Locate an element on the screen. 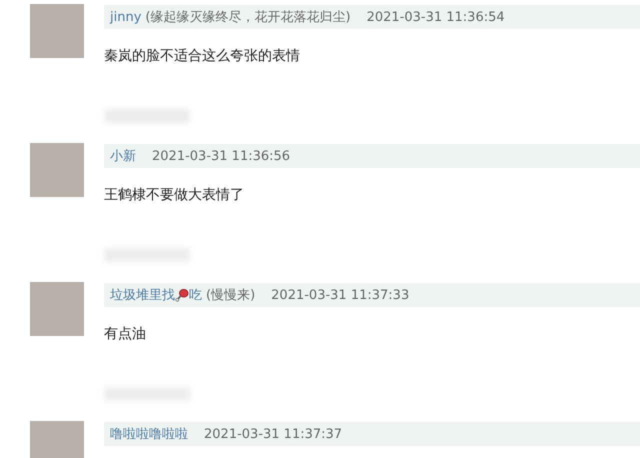  comment-text: 有点油 is located at coordinates (125, 334).